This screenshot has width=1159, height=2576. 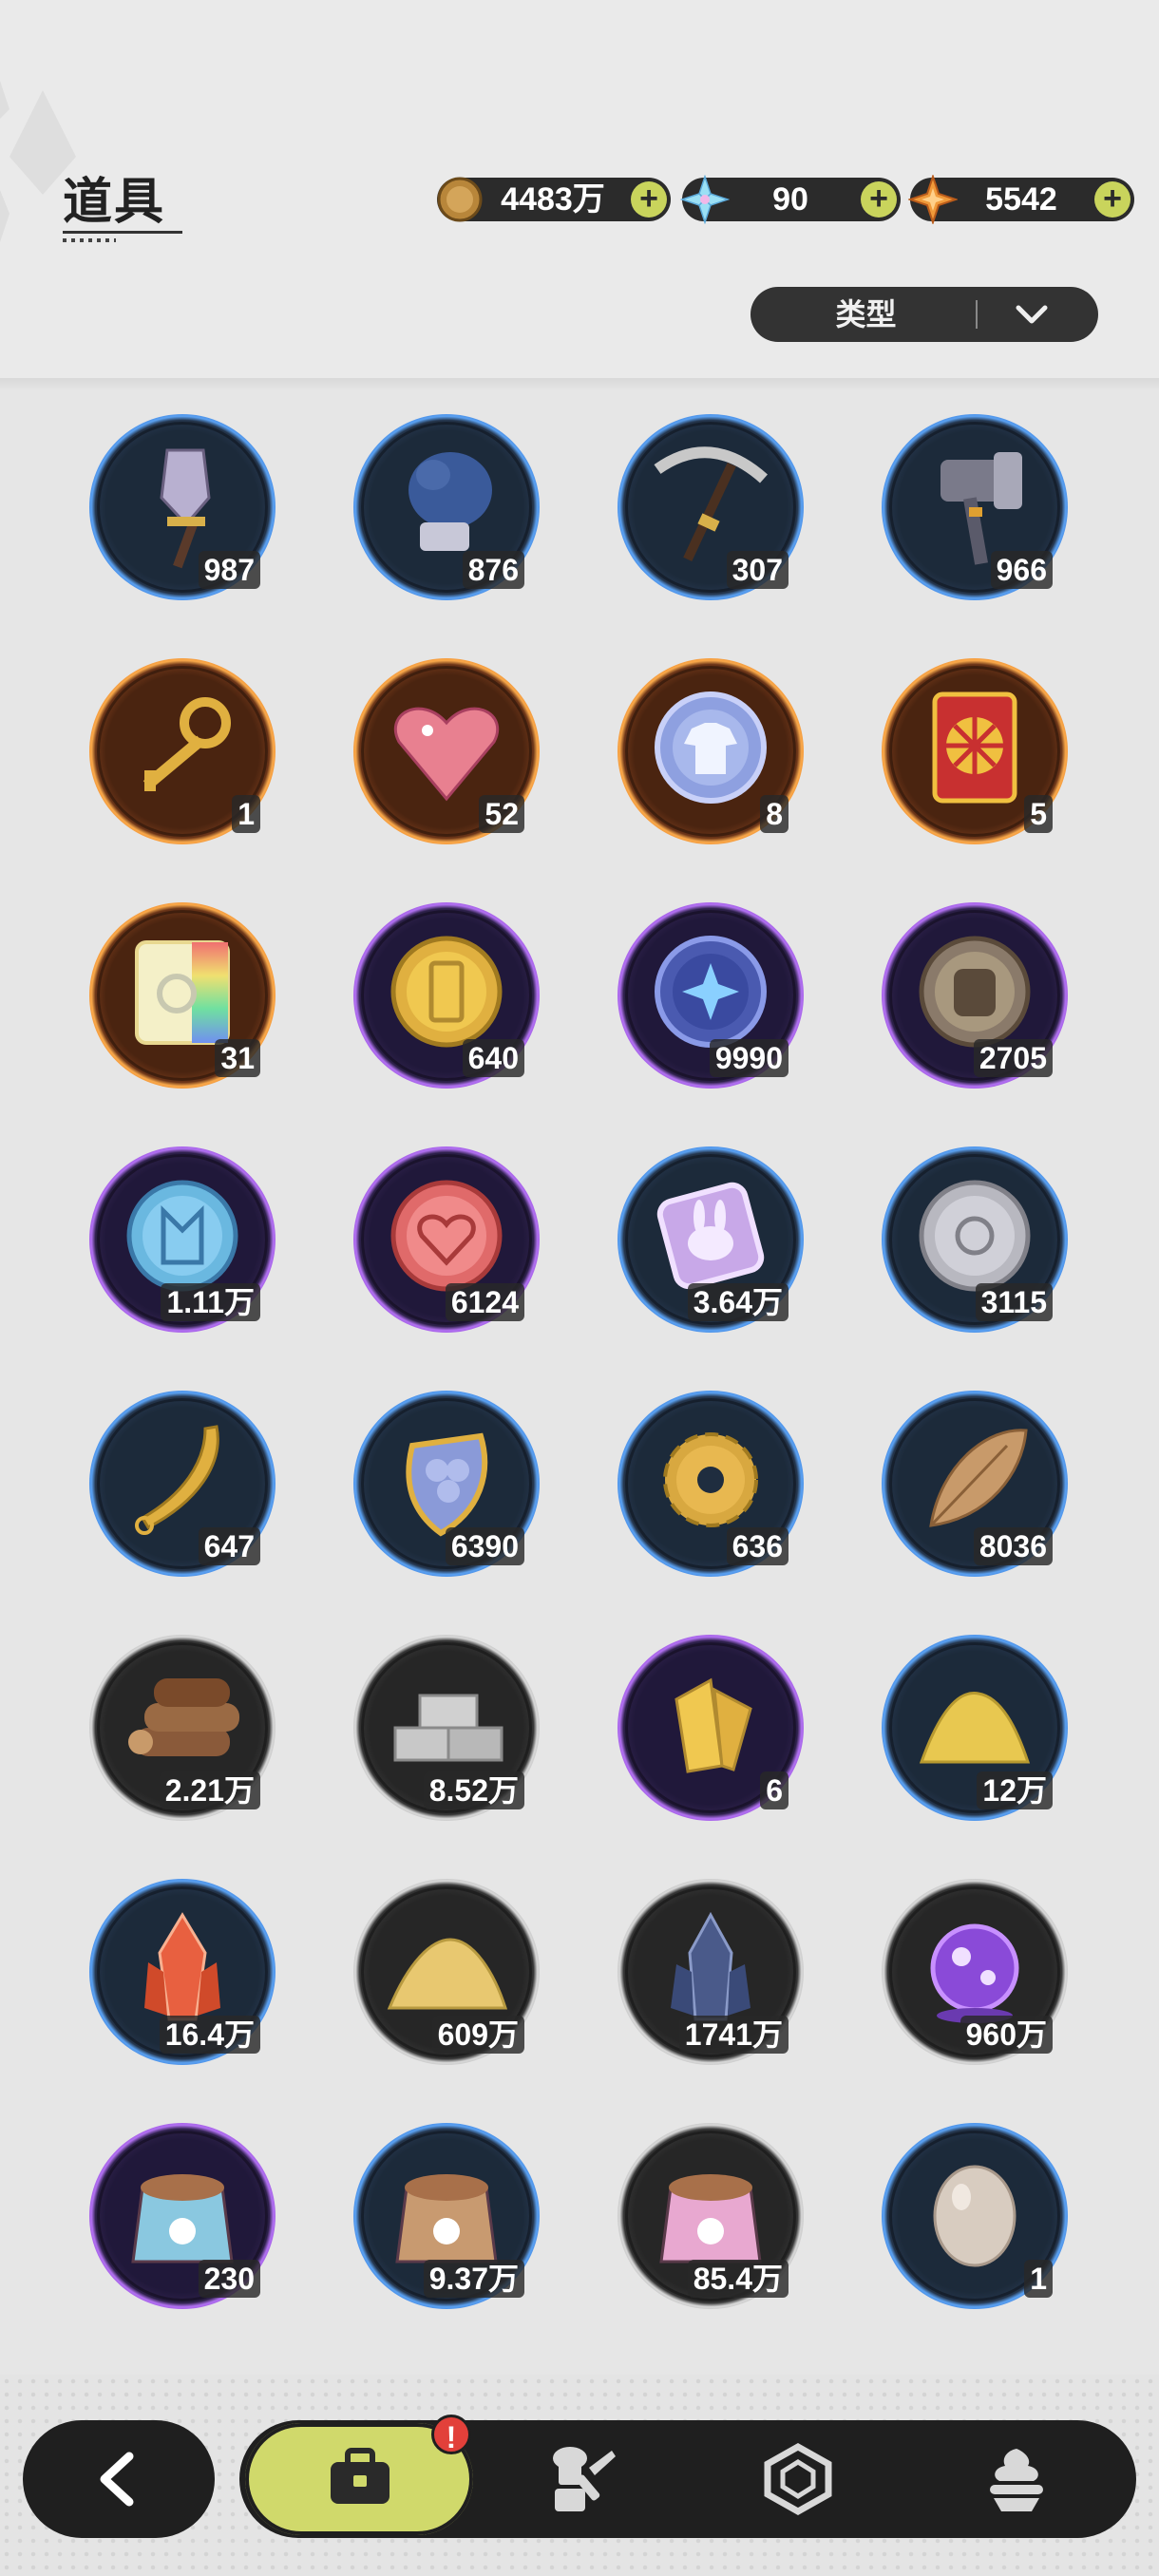 I want to click on item-slot-wheel-ticket: 5, so click(x=975, y=751).